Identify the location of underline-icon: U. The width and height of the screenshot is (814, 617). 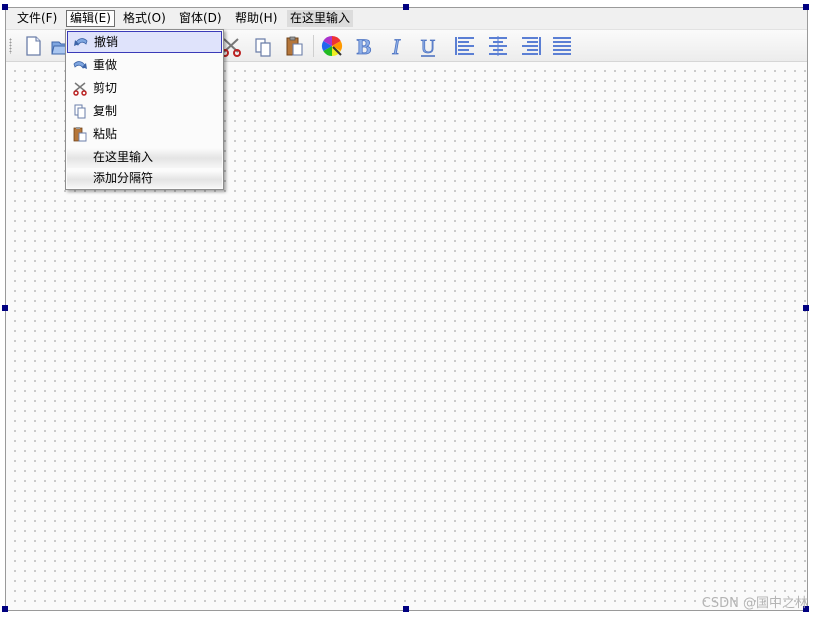
(428, 46).